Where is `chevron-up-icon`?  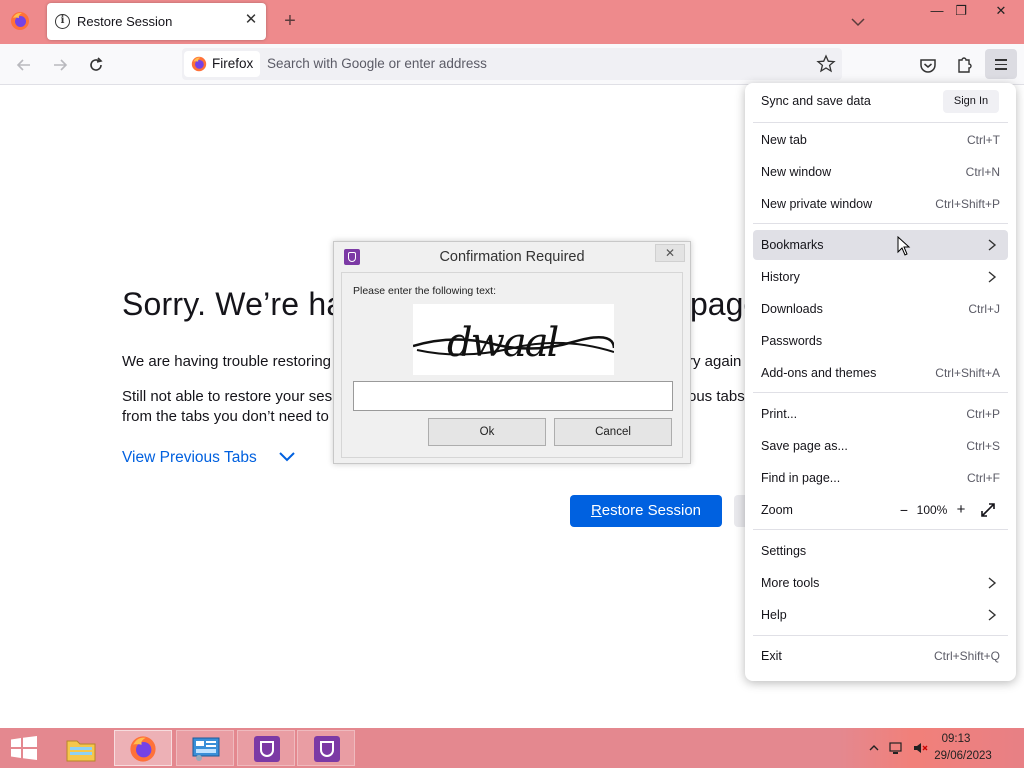 chevron-up-icon is located at coordinates (874, 748).